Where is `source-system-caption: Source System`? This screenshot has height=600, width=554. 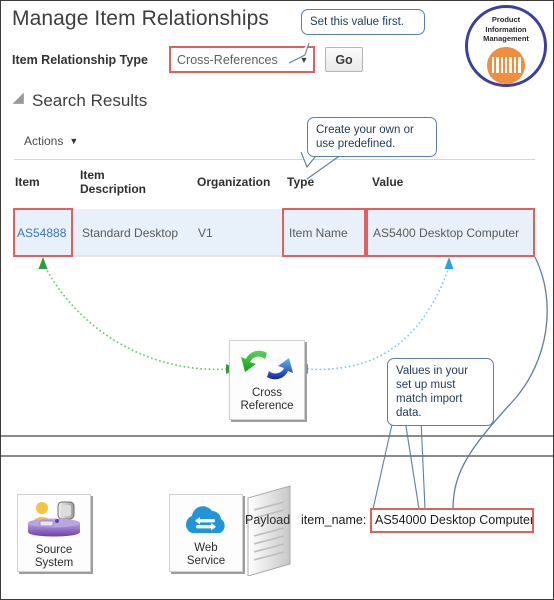 source-system-caption: Source System is located at coordinates (54, 556).